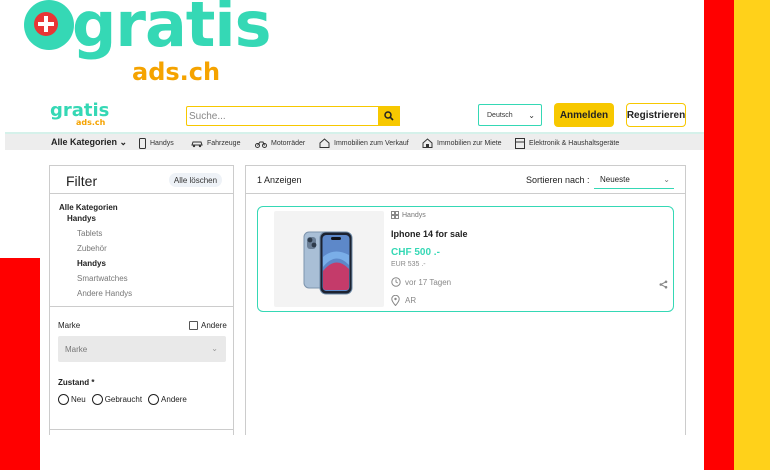 Image resolution: width=770 pixels, height=470 pixels. Describe the element at coordinates (584, 115) in the screenshot. I see `login-button: Anmelden` at that location.